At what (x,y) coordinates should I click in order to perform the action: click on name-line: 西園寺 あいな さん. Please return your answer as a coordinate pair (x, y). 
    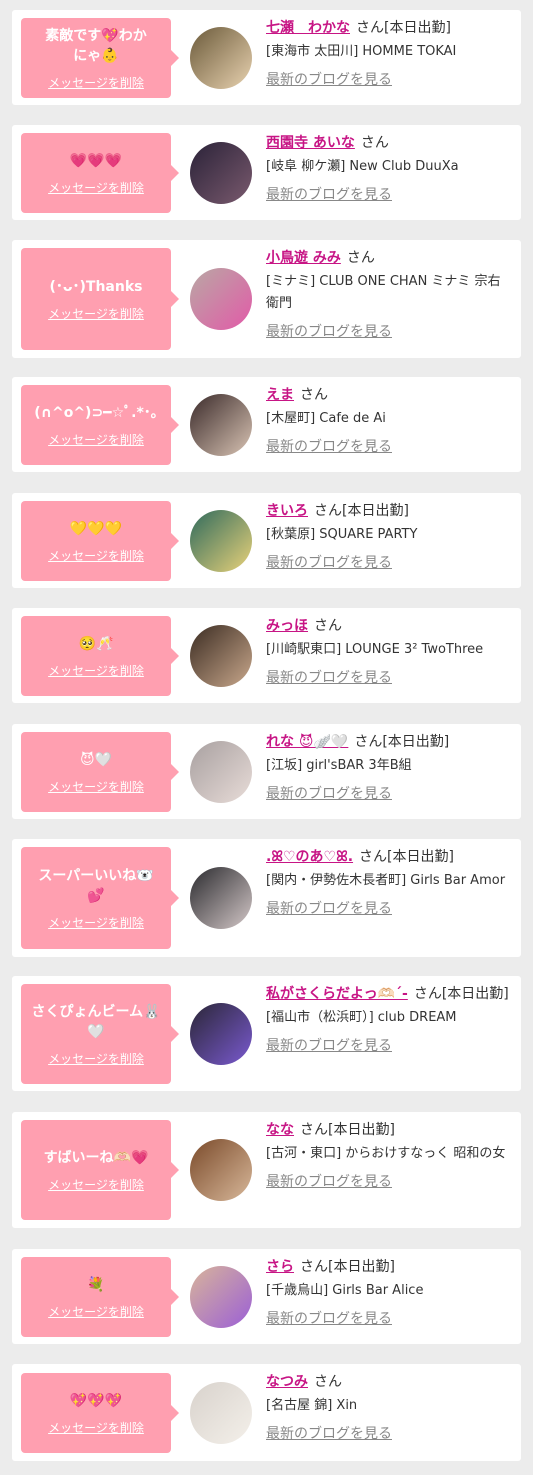
    Looking at the image, I should click on (388, 143).